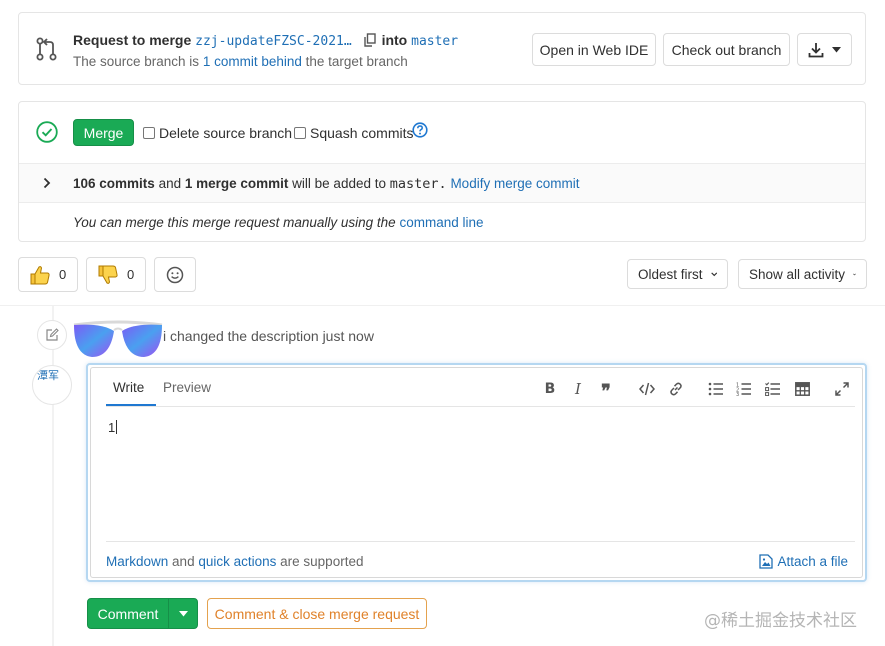  I want to click on modify-merge-commit-link: Modify merge commit, so click(514, 183).